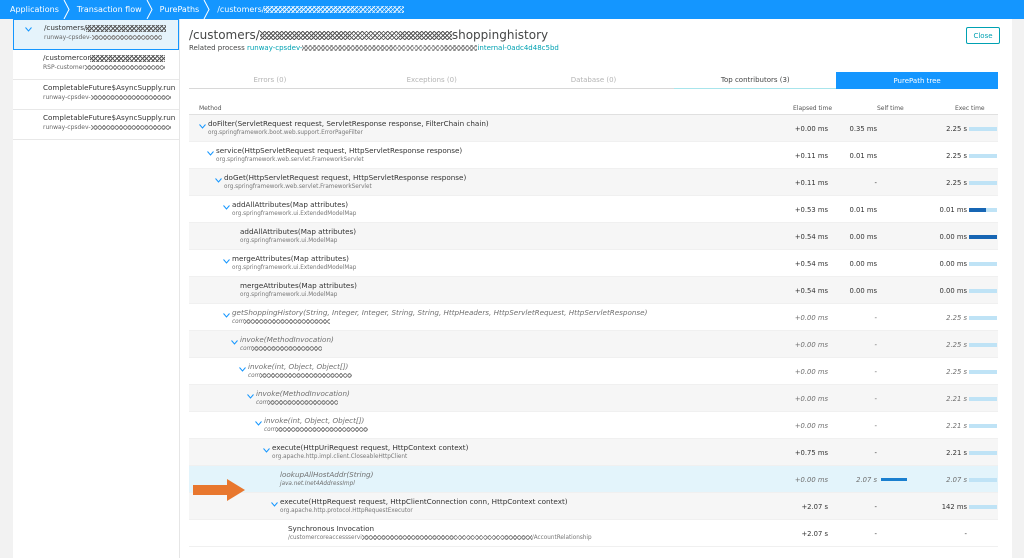  Describe the element at coordinates (431, 80) in the screenshot. I see `tab-exceptions: Exceptions (0)` at that location.